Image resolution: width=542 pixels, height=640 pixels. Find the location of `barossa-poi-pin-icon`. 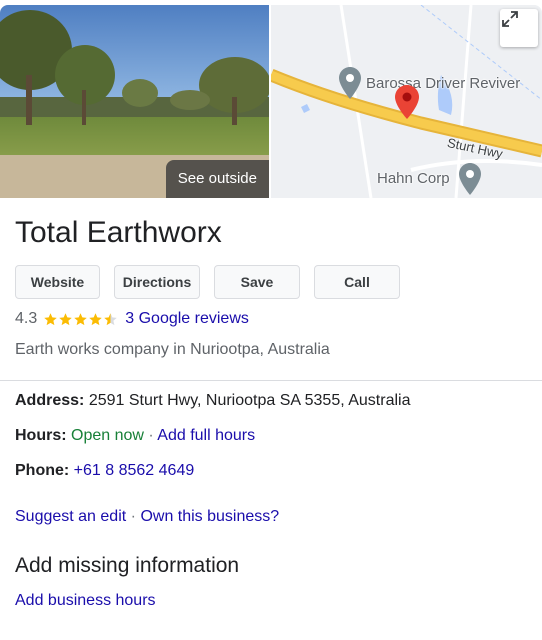

barossa-poi-pin-icon is located at coordinates (350, 83).